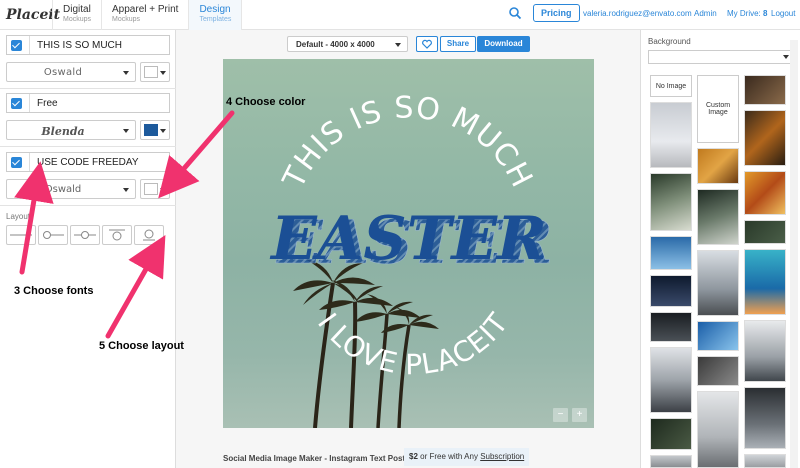 This screenshot has height=468, width=800. I want to click on center-text: EASTER, so click(408, 239).